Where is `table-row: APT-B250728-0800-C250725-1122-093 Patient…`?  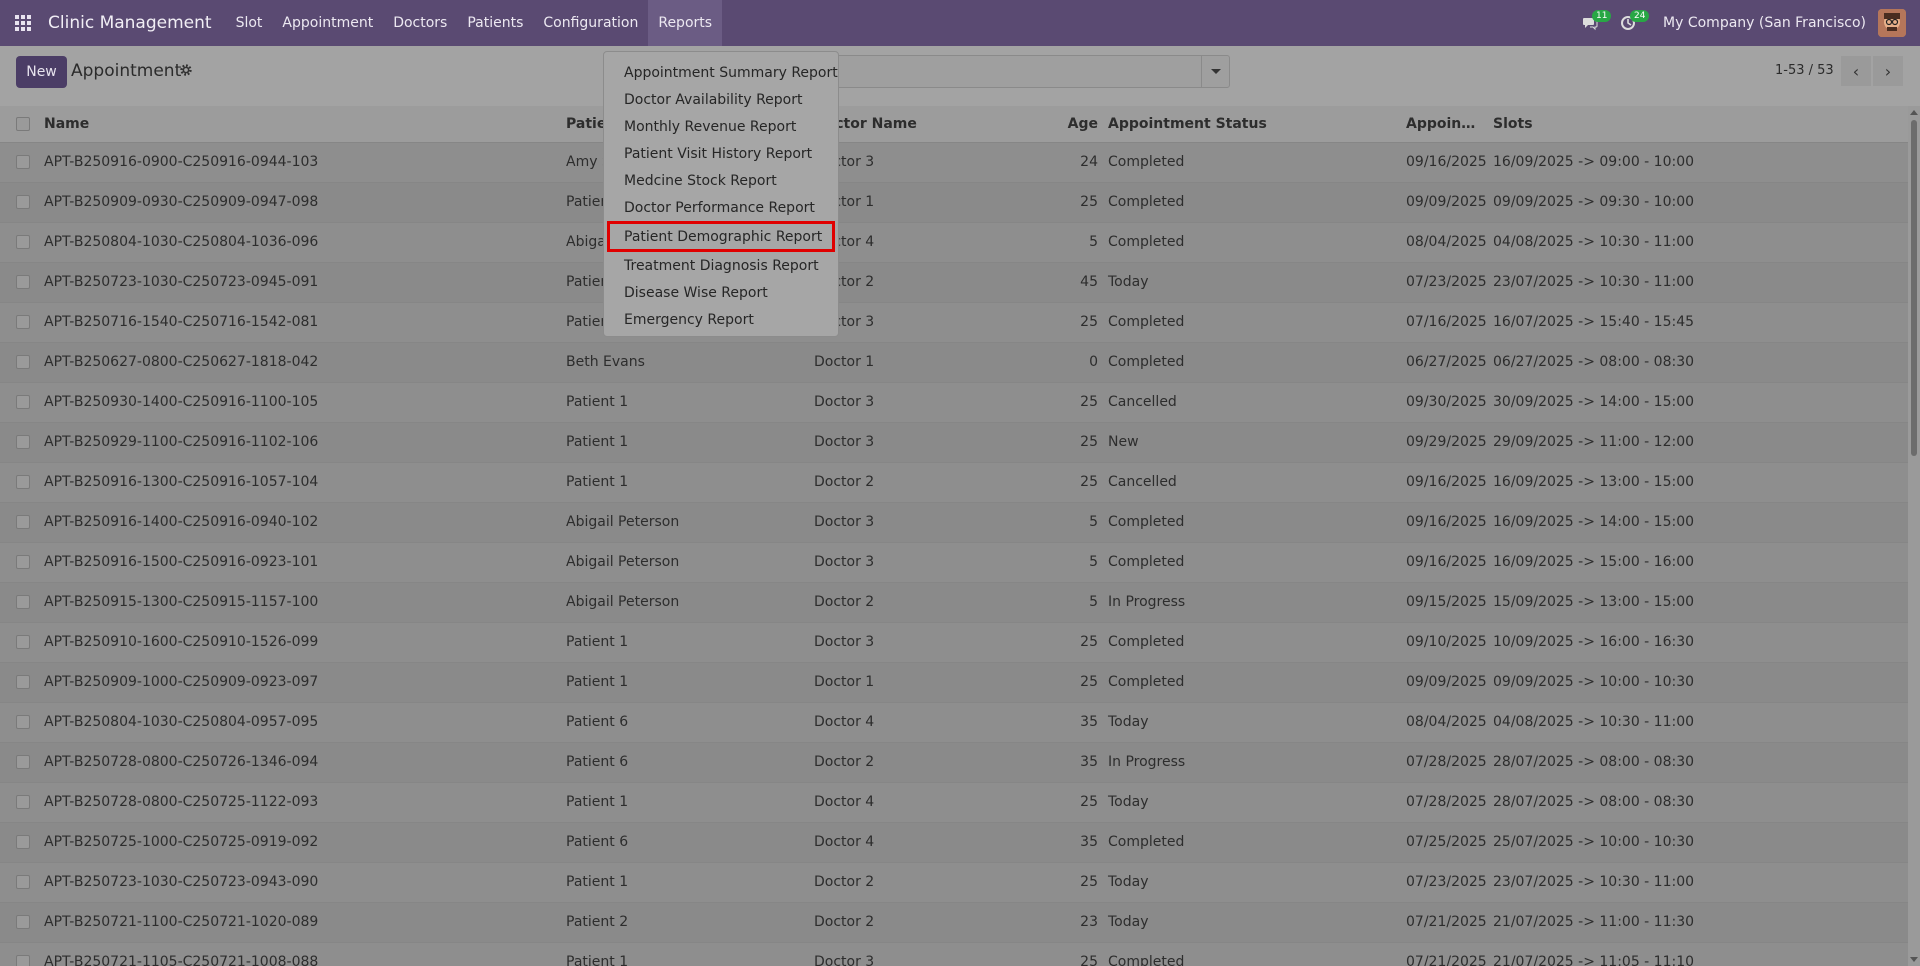 table-row: APT-B250728-0800-C250725-1122-093 Patient… is located at coordinates (954, 802).